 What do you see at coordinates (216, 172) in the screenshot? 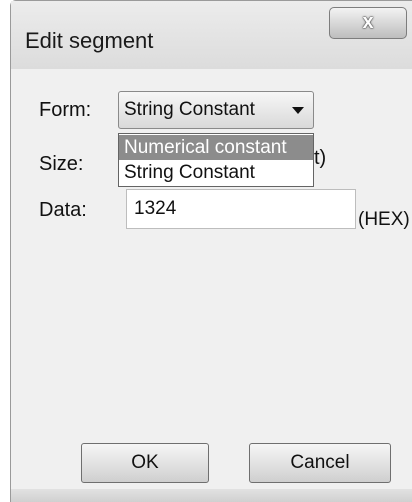
I see `form-option-string-constant: String Constant` at bounding box center [216, 172].